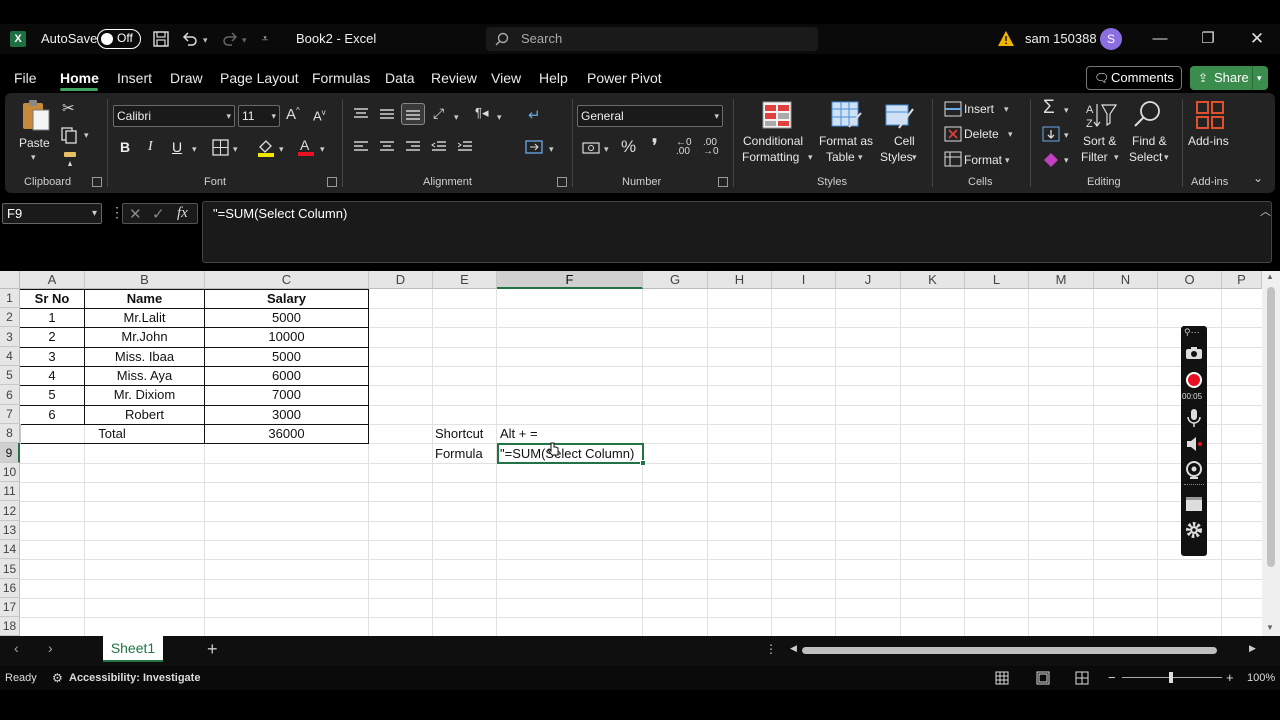 Image resolution: width=1280 pixels, height=720 pixels. Describe the element at coordinates (135, 214) in the screenshot. I see `cancel-entry-icon: ✕` at that location.